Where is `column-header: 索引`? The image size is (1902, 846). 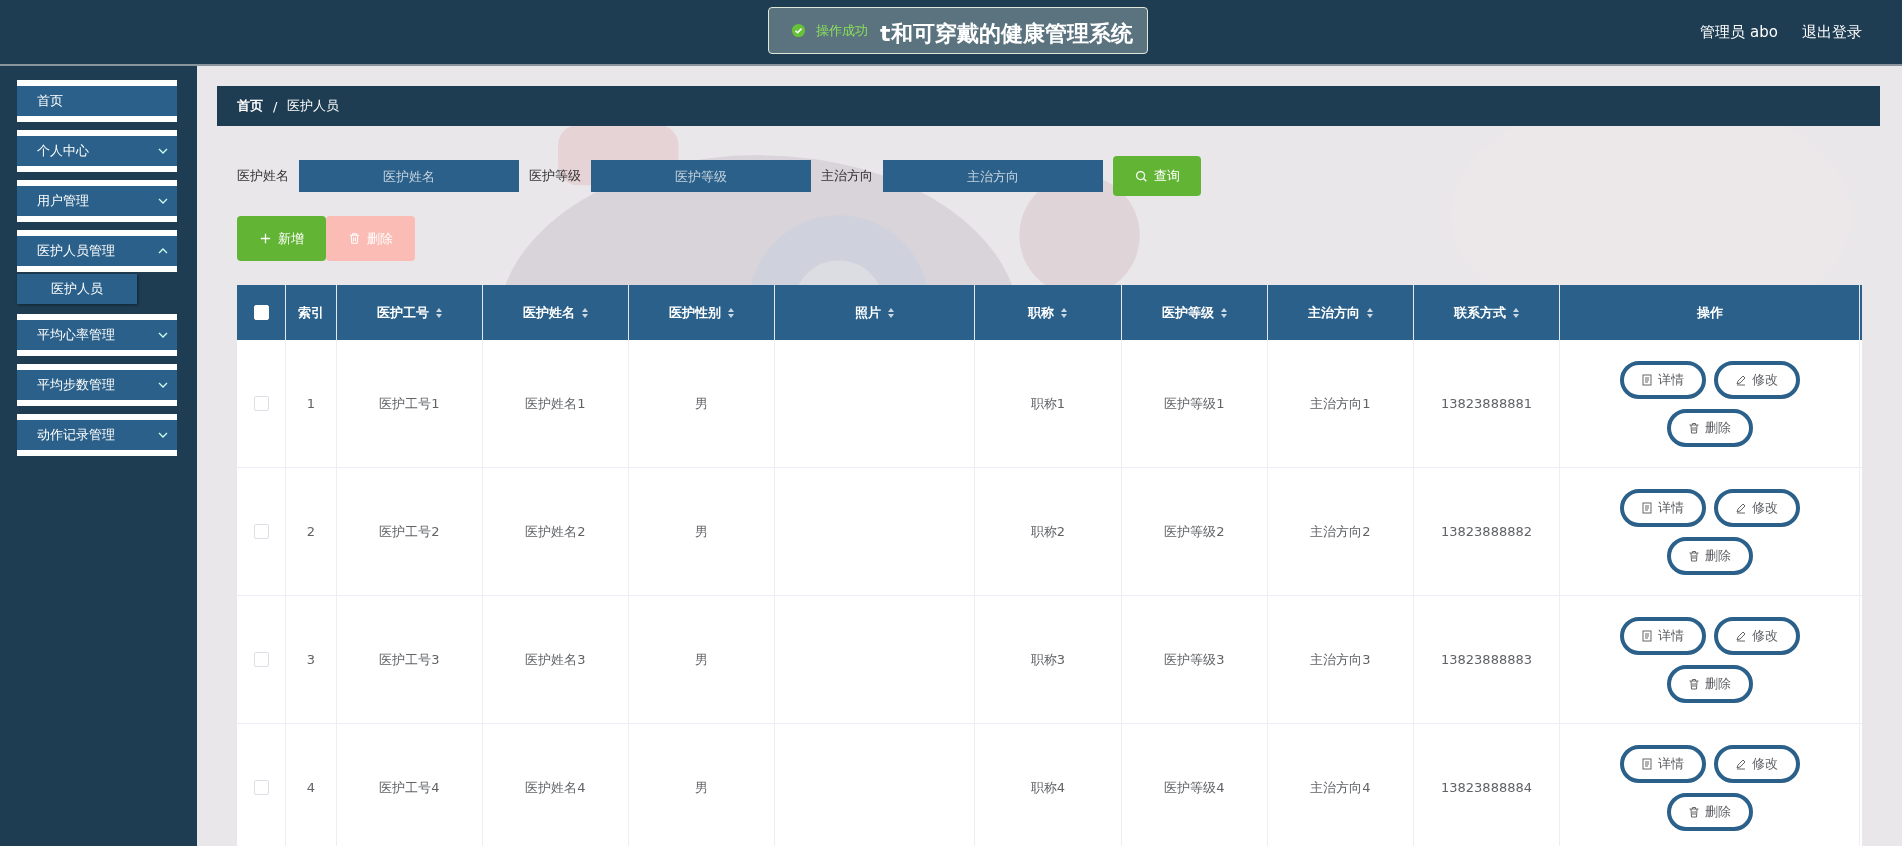
column-header: 索引 is located at coordinates (311, 312).